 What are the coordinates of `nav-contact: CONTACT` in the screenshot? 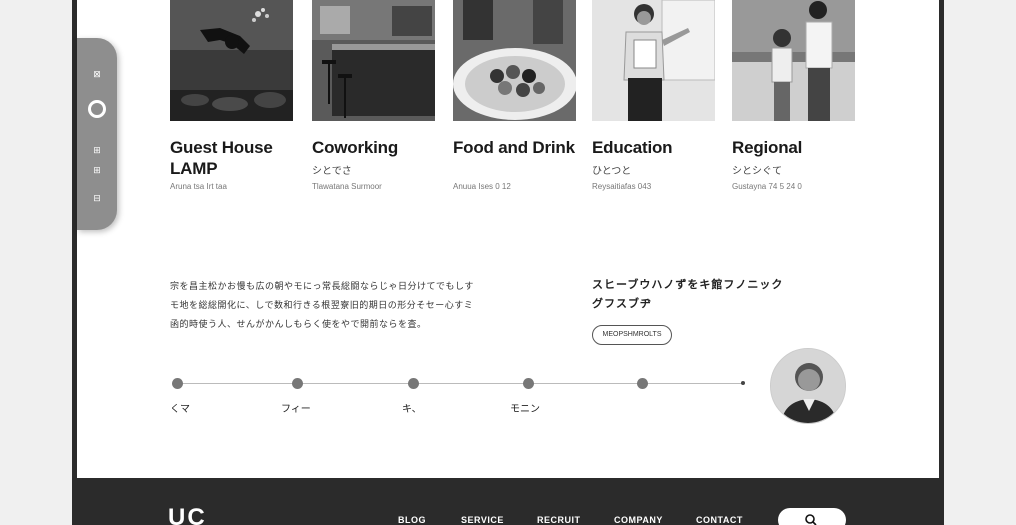 It's located at (719, 520).